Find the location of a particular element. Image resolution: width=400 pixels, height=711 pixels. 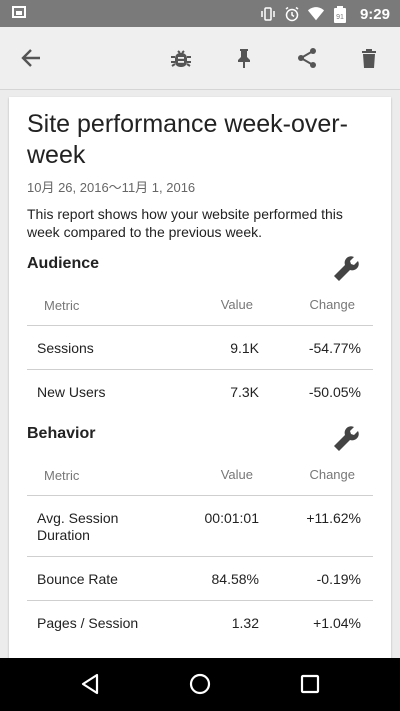

metric-cell: Avg. Session Duration is located at coordinates (78, 526).